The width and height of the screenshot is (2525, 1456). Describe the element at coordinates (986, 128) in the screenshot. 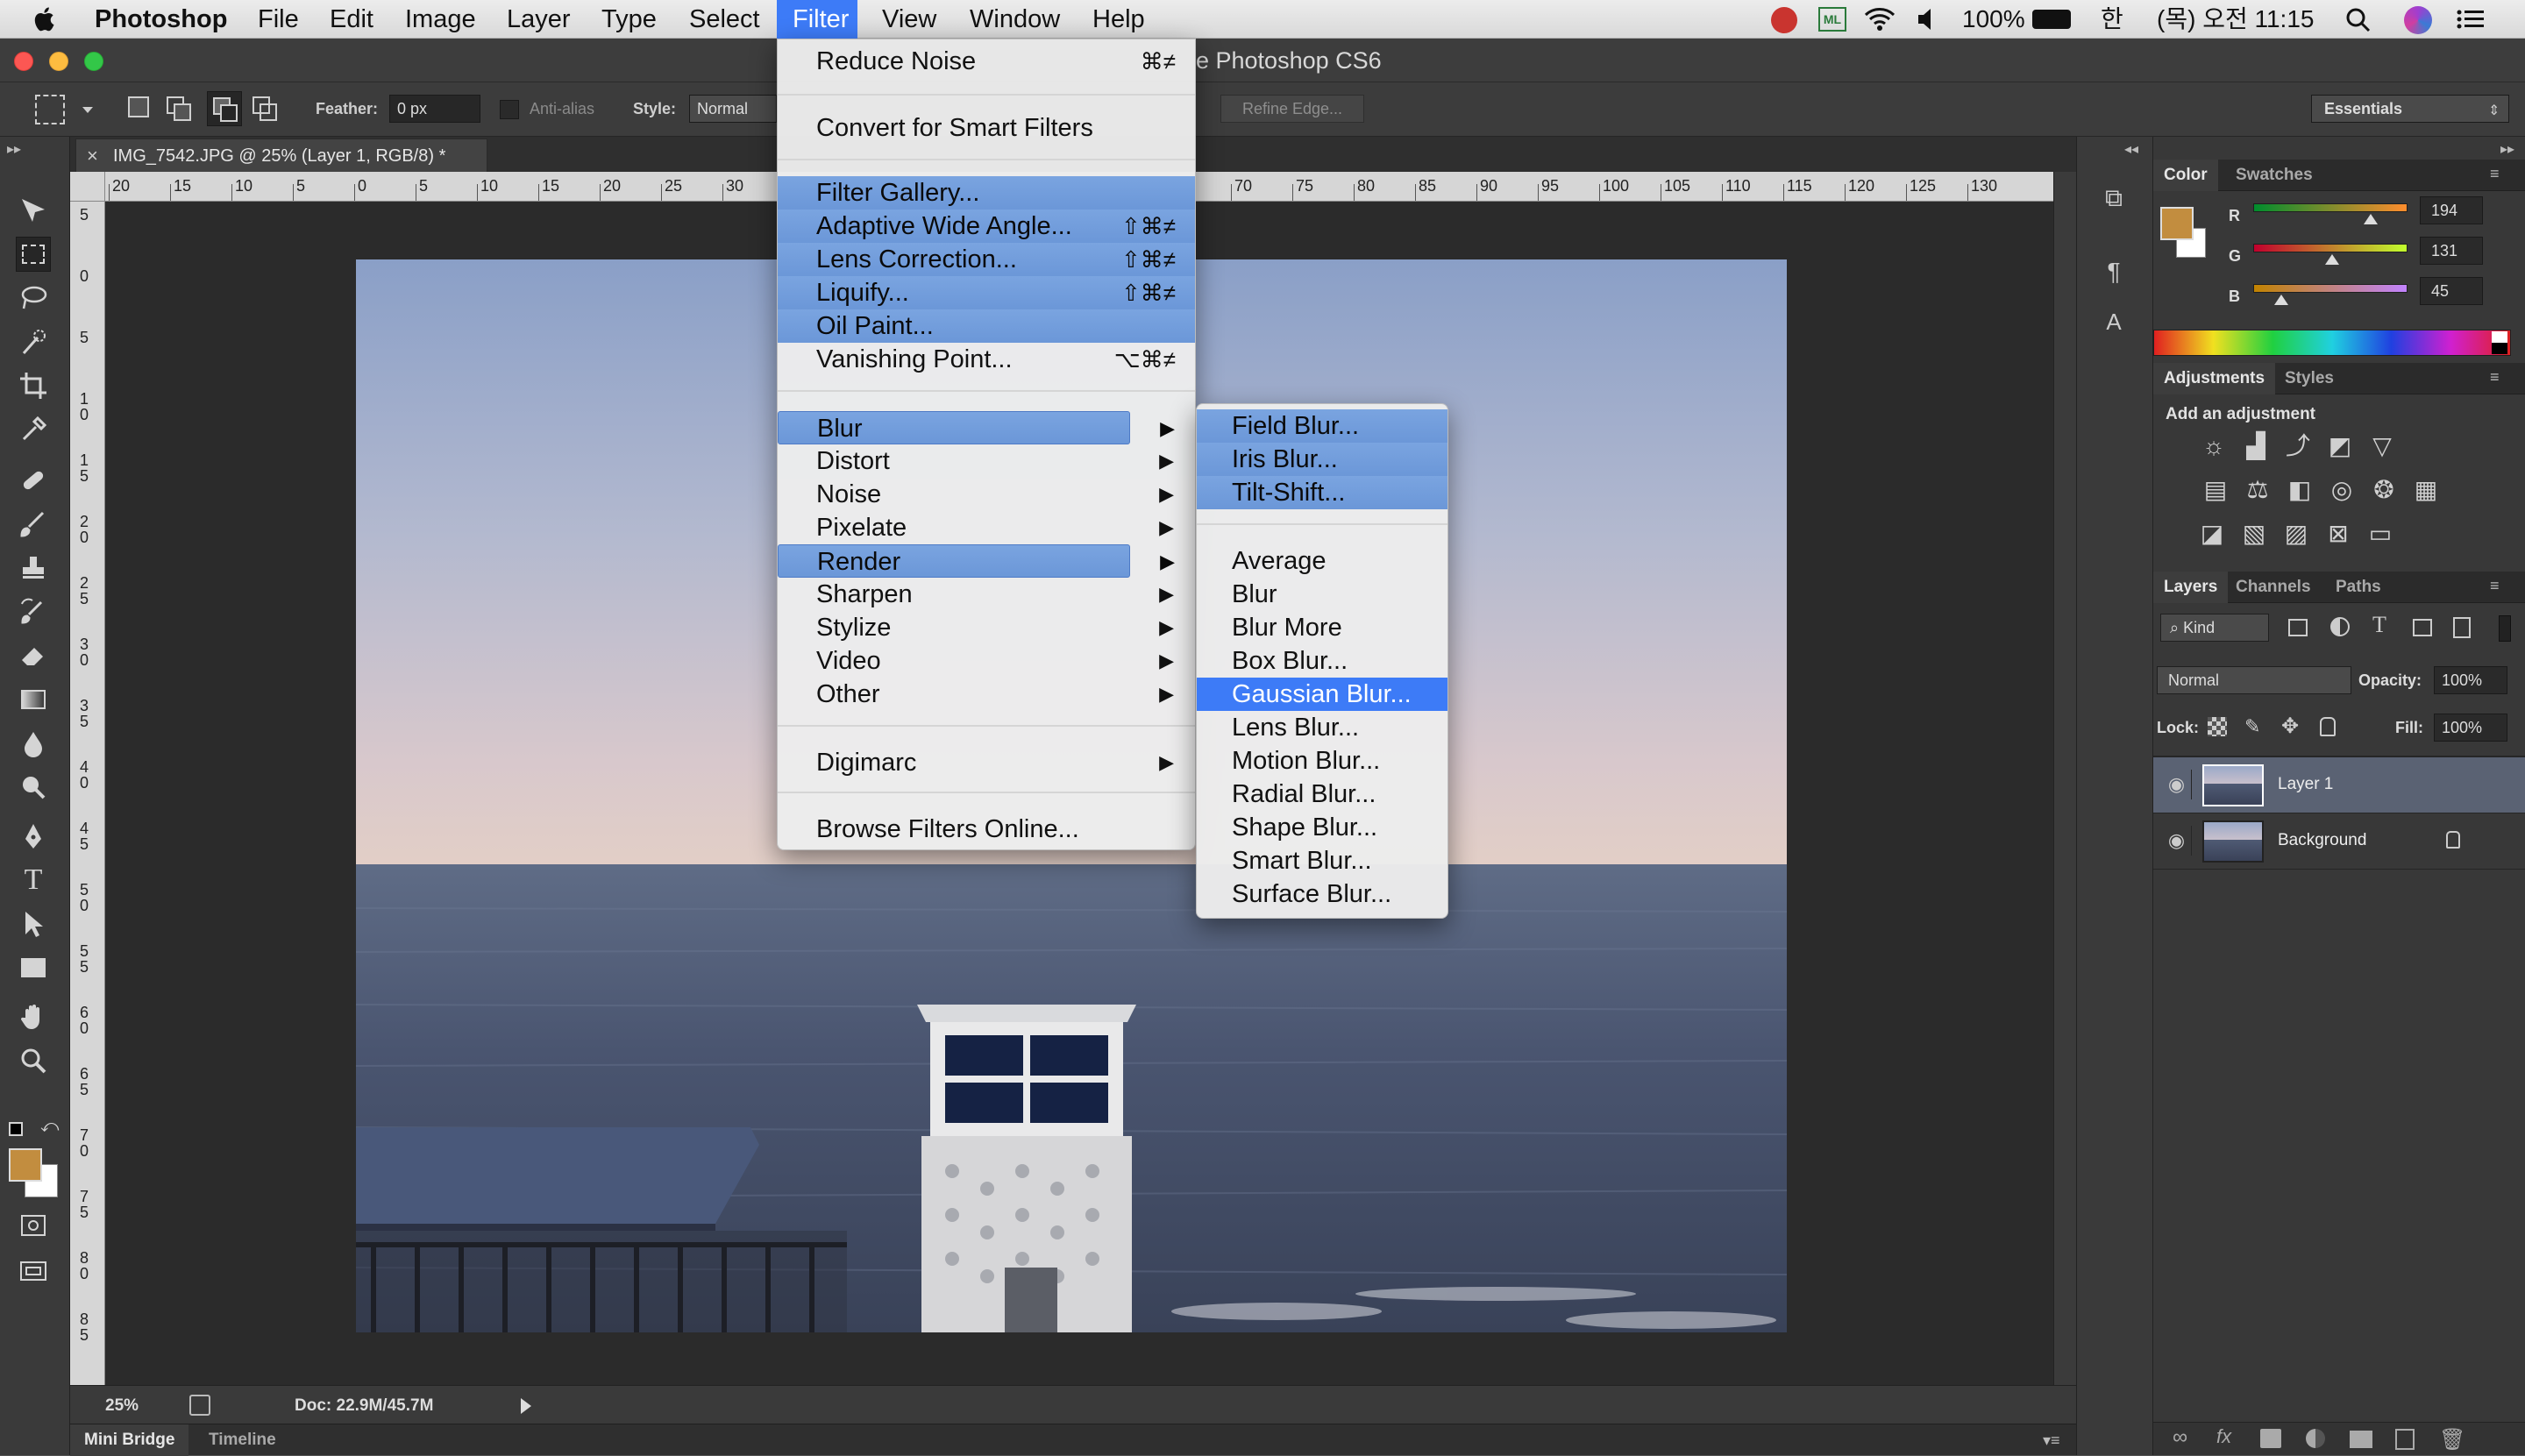

I see `filter-menu-item-convert-for-smart-filters: Convert for Smart Filters` at that location.